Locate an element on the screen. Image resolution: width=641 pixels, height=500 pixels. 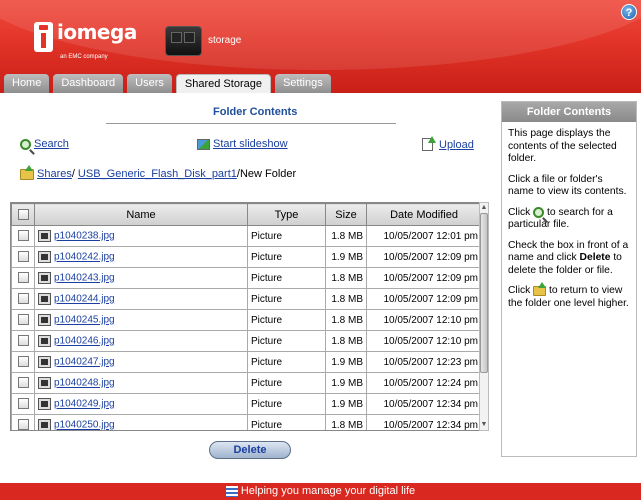
file-date: 10/05/2007 12:09 pm is located at coordinates (424, 278).